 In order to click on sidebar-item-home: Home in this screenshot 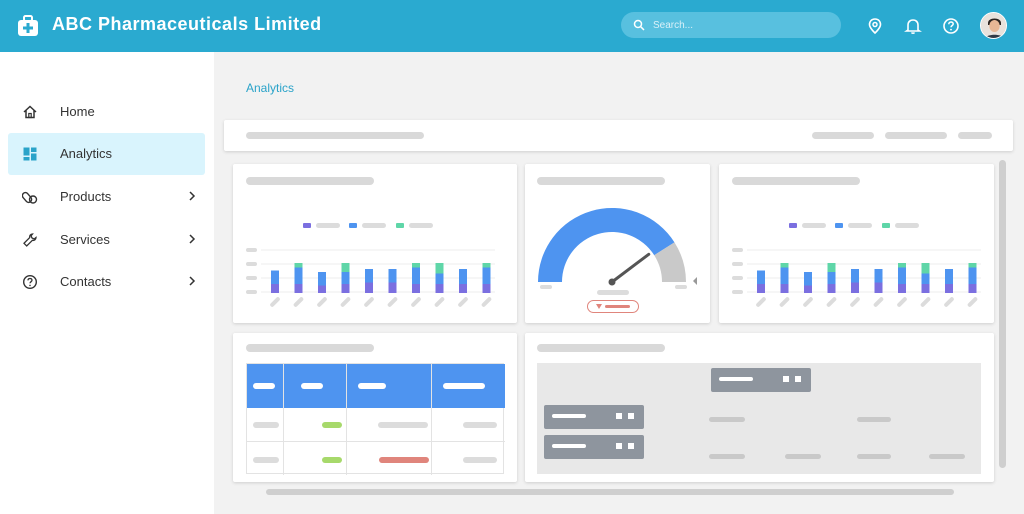, I will do `click(106, 112)`.